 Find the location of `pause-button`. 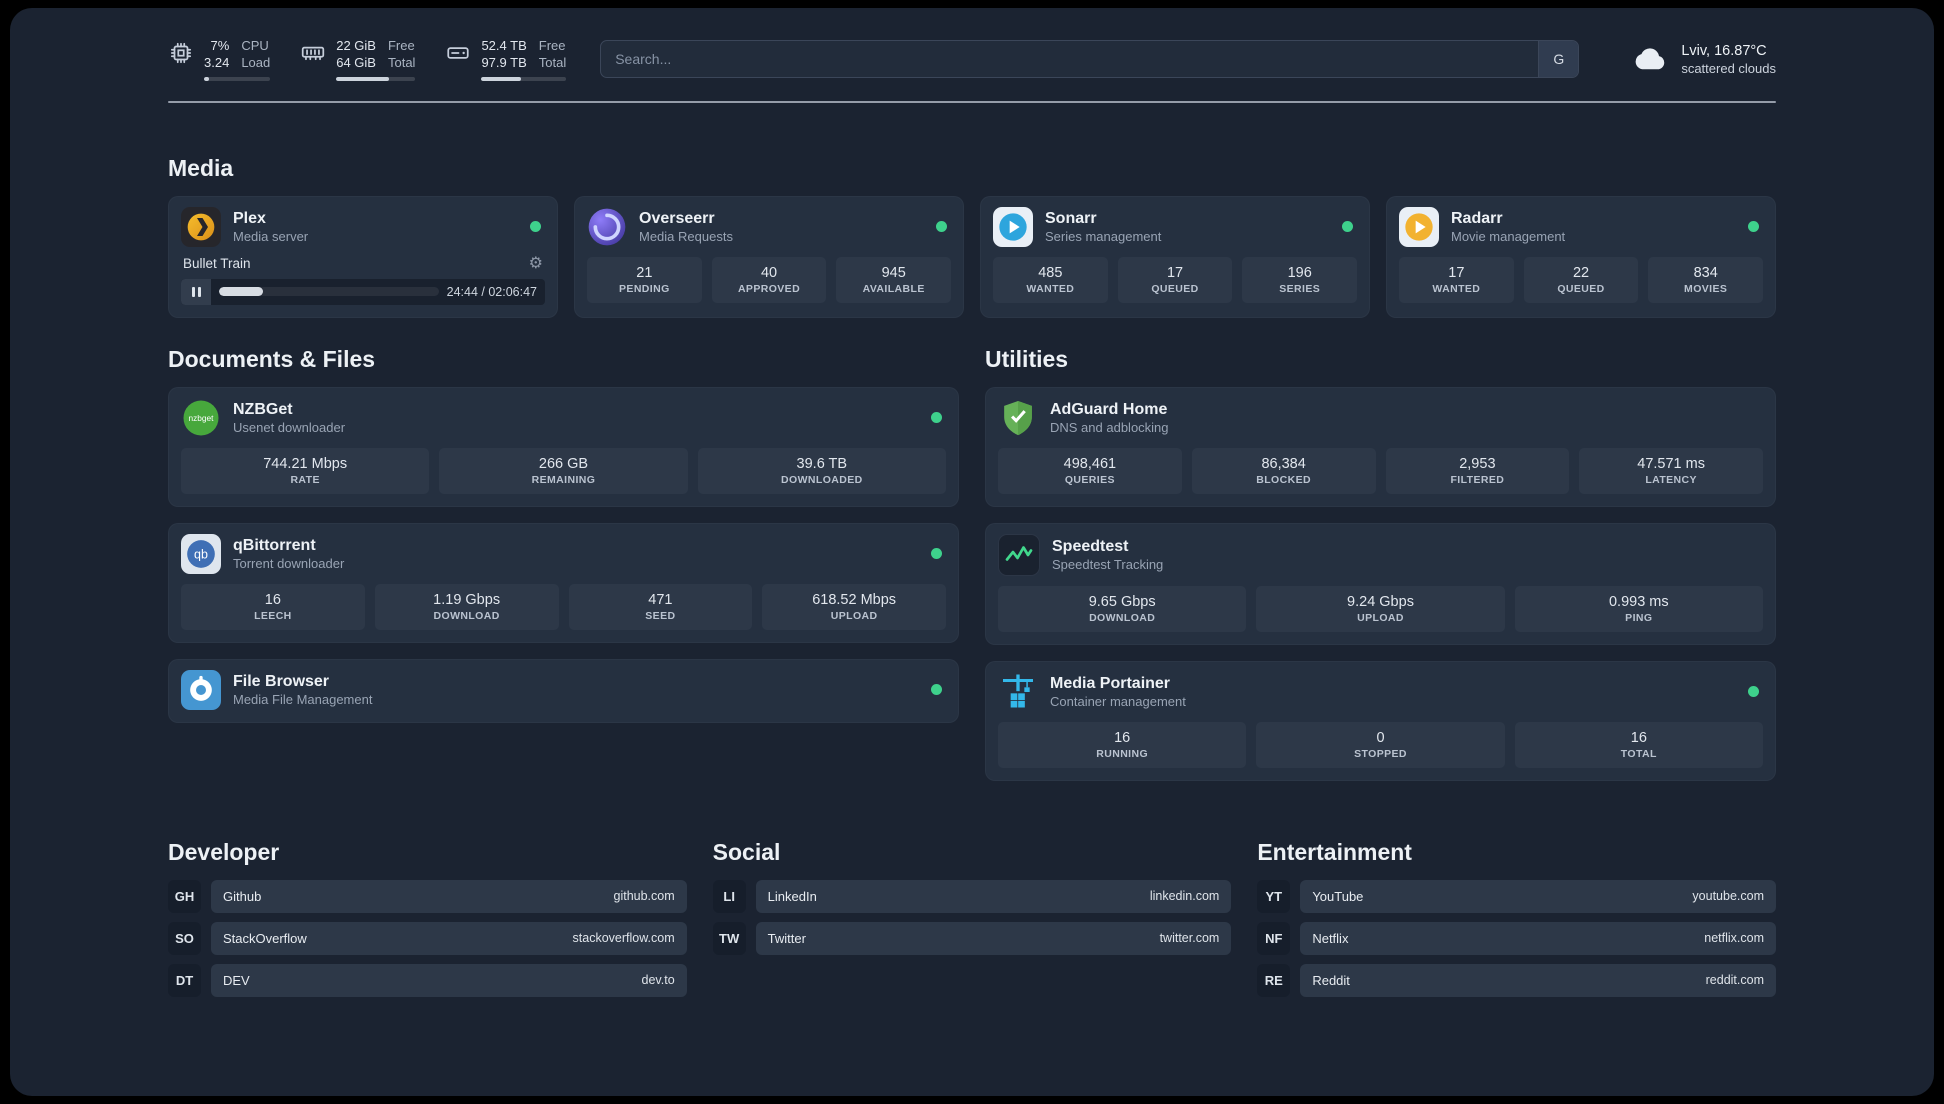

pause-button is located at coordinates (196, 291).